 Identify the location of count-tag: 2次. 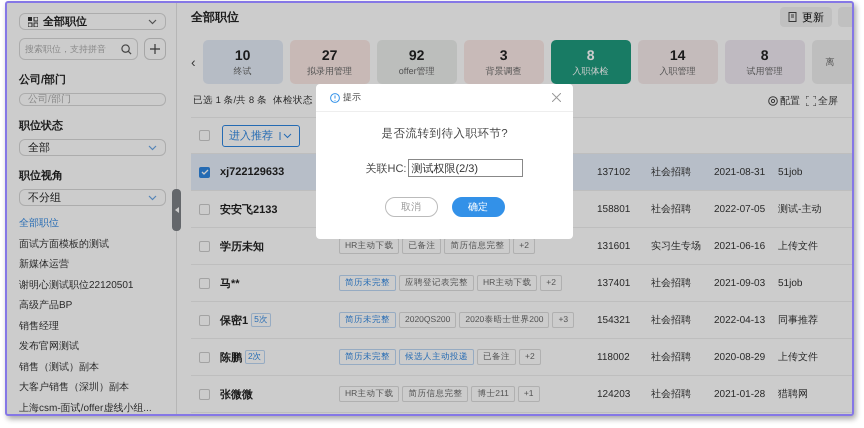
(255, 357).